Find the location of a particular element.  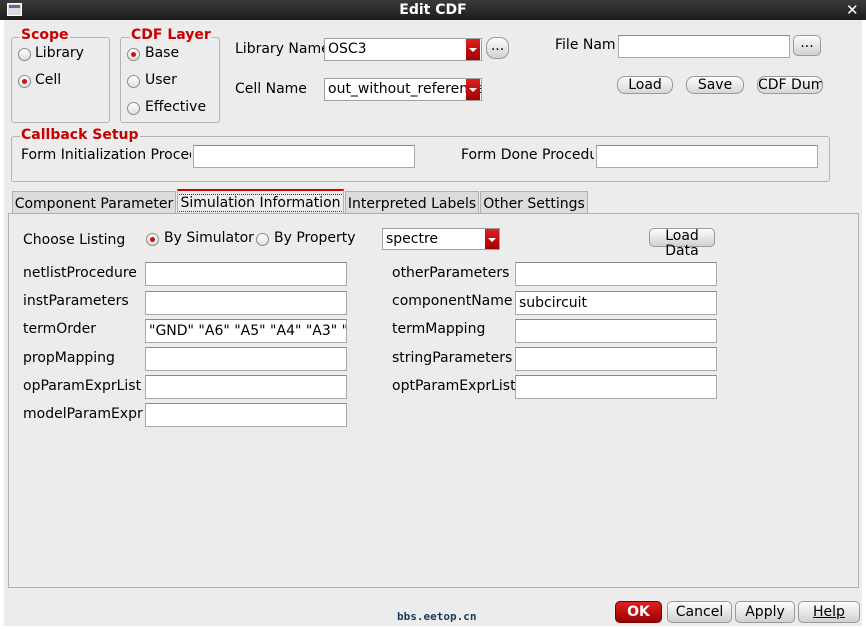

layer-base-label: Base is located at coordinates (162, 53).